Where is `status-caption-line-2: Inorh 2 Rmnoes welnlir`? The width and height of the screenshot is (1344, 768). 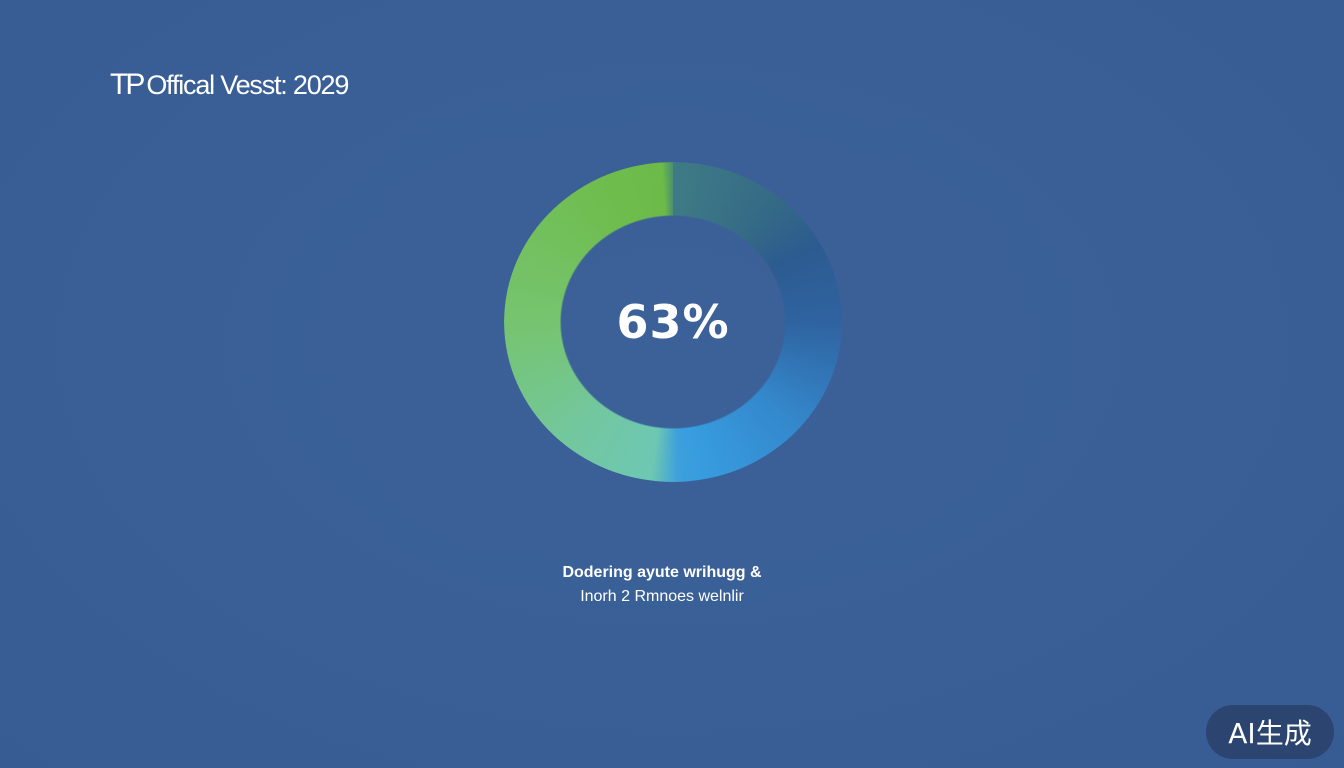
status-caption-line-2: Inorh 2 Rmnoes welnlir is located at coordinates (662, 596).